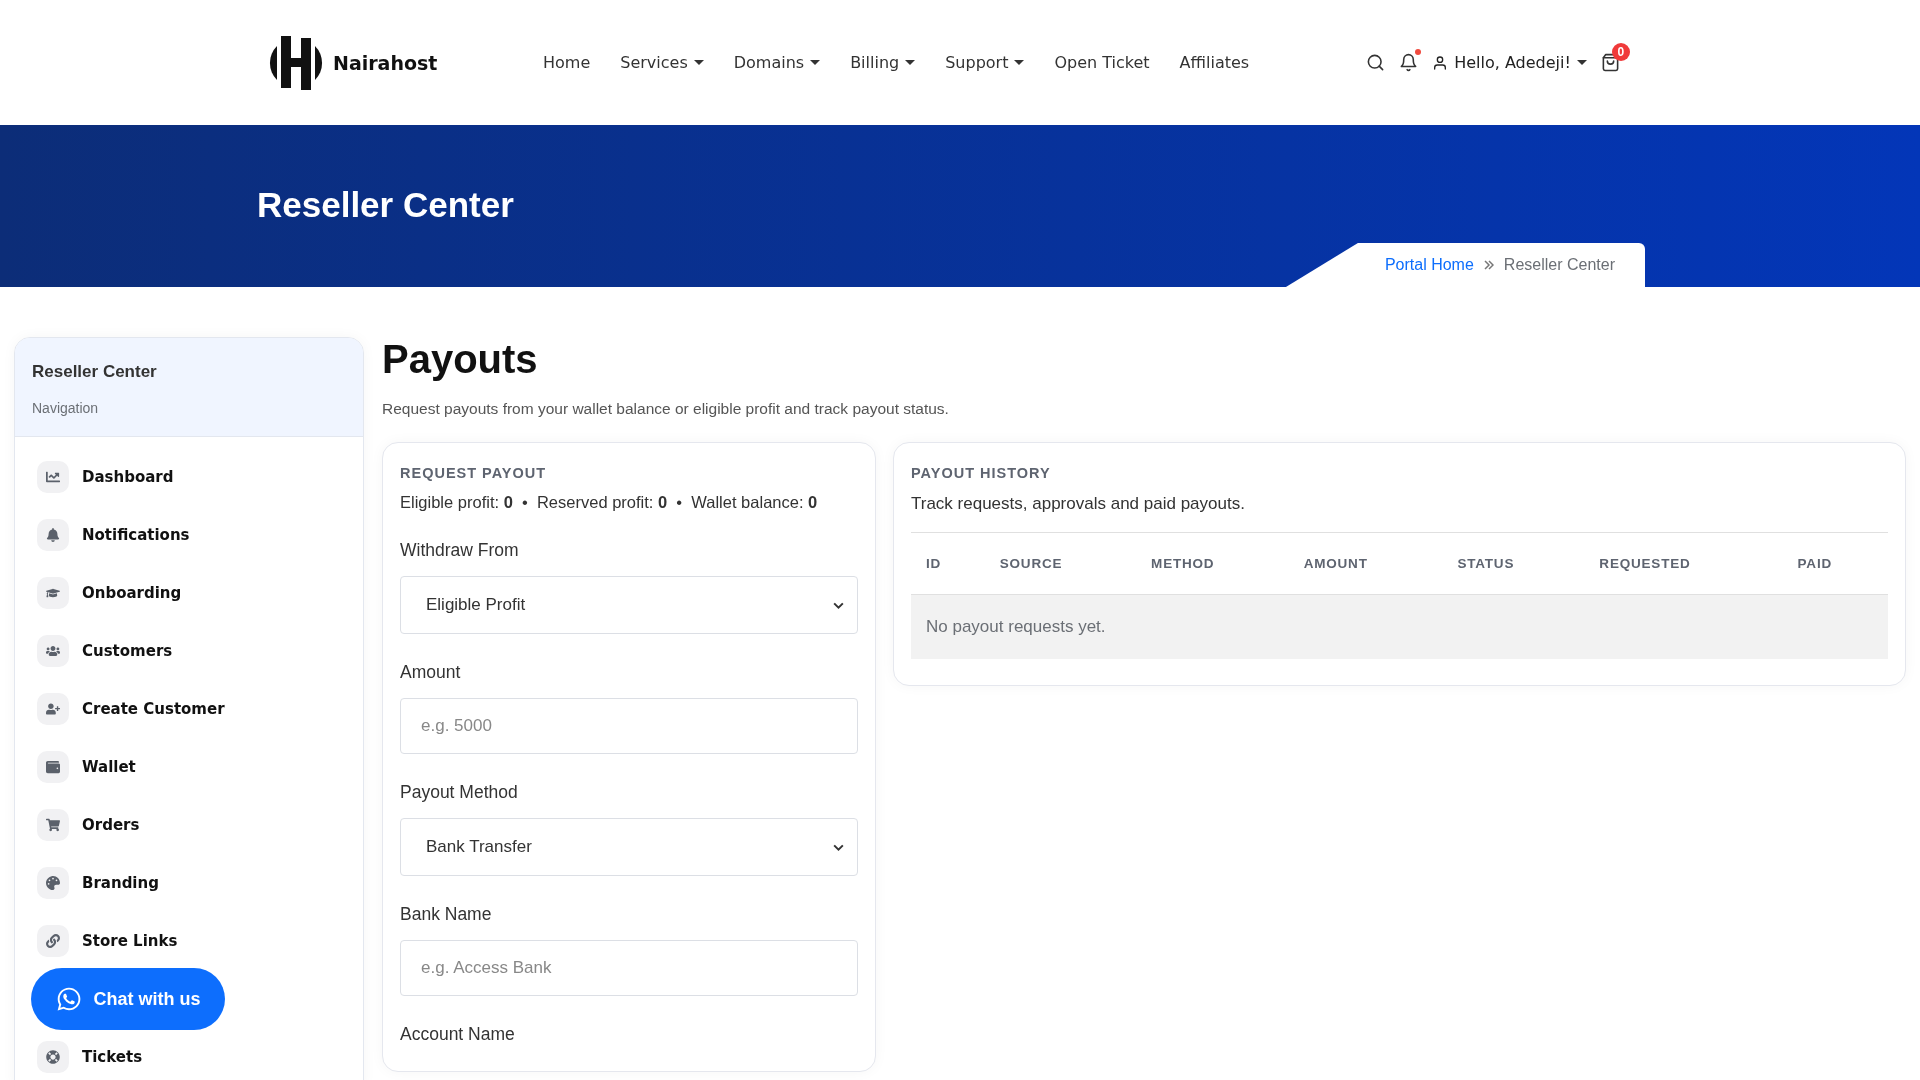 Image resolution: width=1920 pixels, height=1080 pixels. I want to click on page-title: Payouts, so click(460, 359).